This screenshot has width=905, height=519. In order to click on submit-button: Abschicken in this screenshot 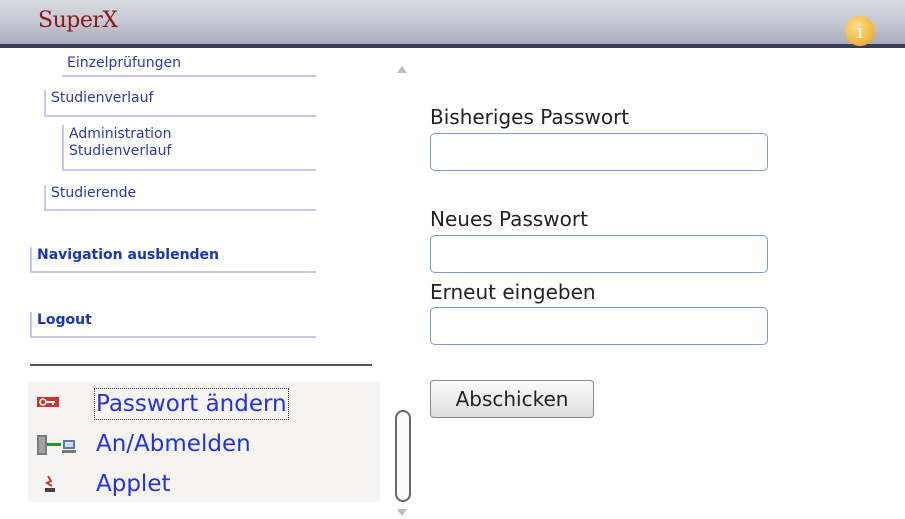, I will do `click(512, 399)`.